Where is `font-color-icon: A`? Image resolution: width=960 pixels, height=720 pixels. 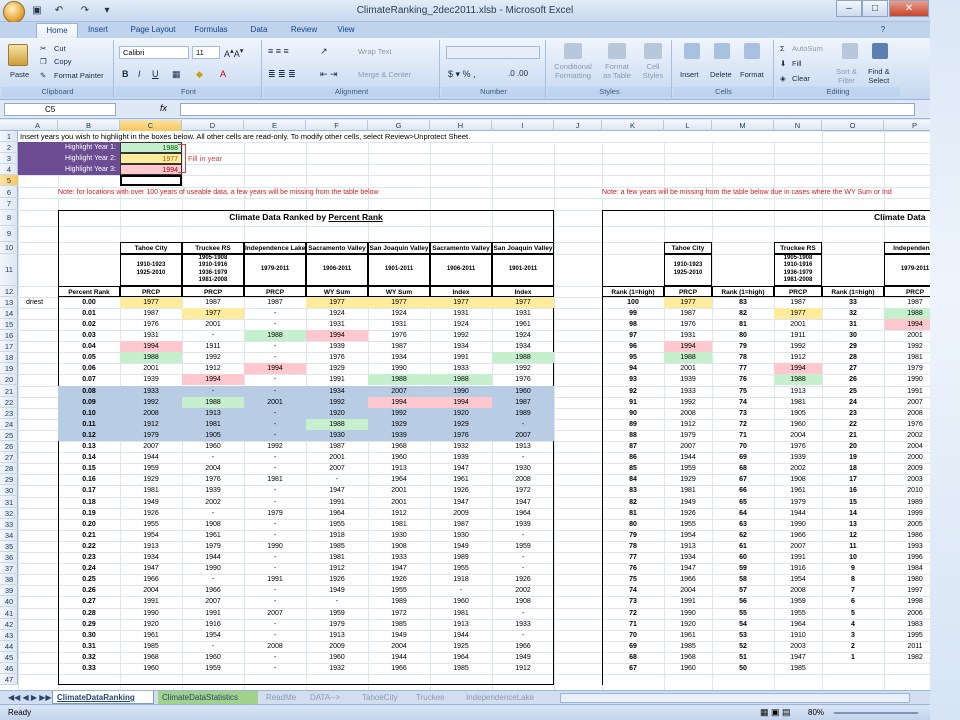 font-color-icon: A is located at coordinates (223, 74).